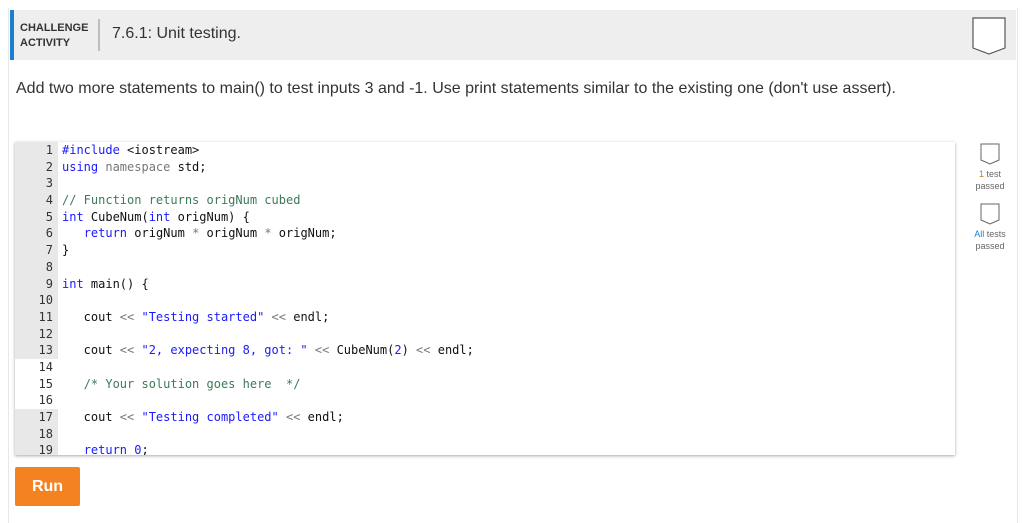 This screenshot has width=1024, height=523. I want to click on code-line: 7}, so click(485, 250).